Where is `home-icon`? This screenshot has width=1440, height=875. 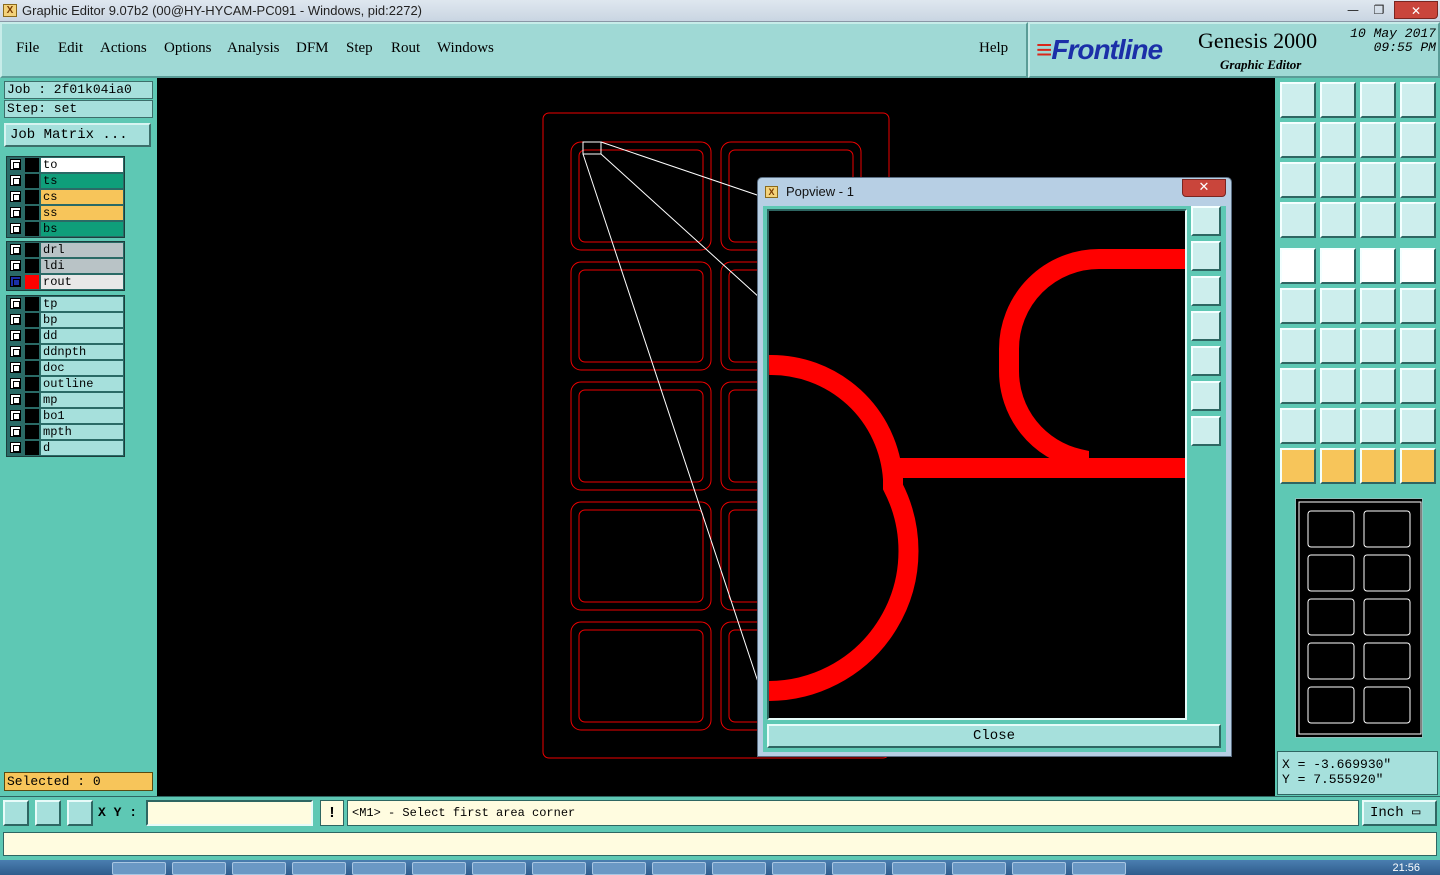 home-icon is located at coordinates (1378, 100).